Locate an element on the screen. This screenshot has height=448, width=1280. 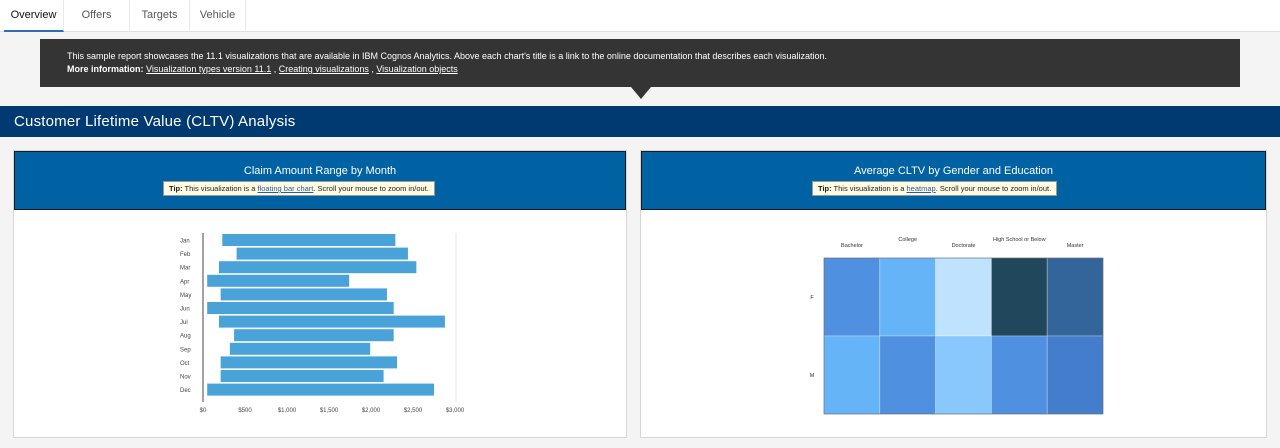
bar-may is located at coordinates (303, 294).